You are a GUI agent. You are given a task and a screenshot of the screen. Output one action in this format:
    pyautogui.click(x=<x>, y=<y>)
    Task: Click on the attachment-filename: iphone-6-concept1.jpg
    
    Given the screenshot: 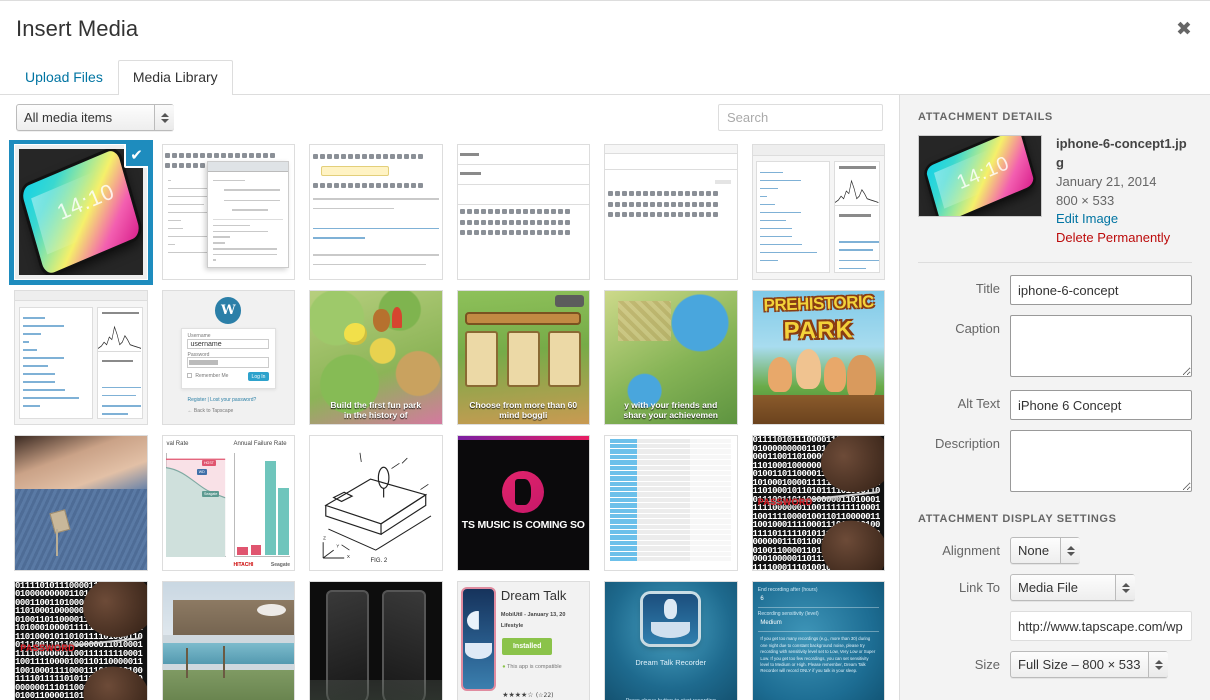 What is the action you would take?
    pyautogui.click(x=1121, y=153)
    